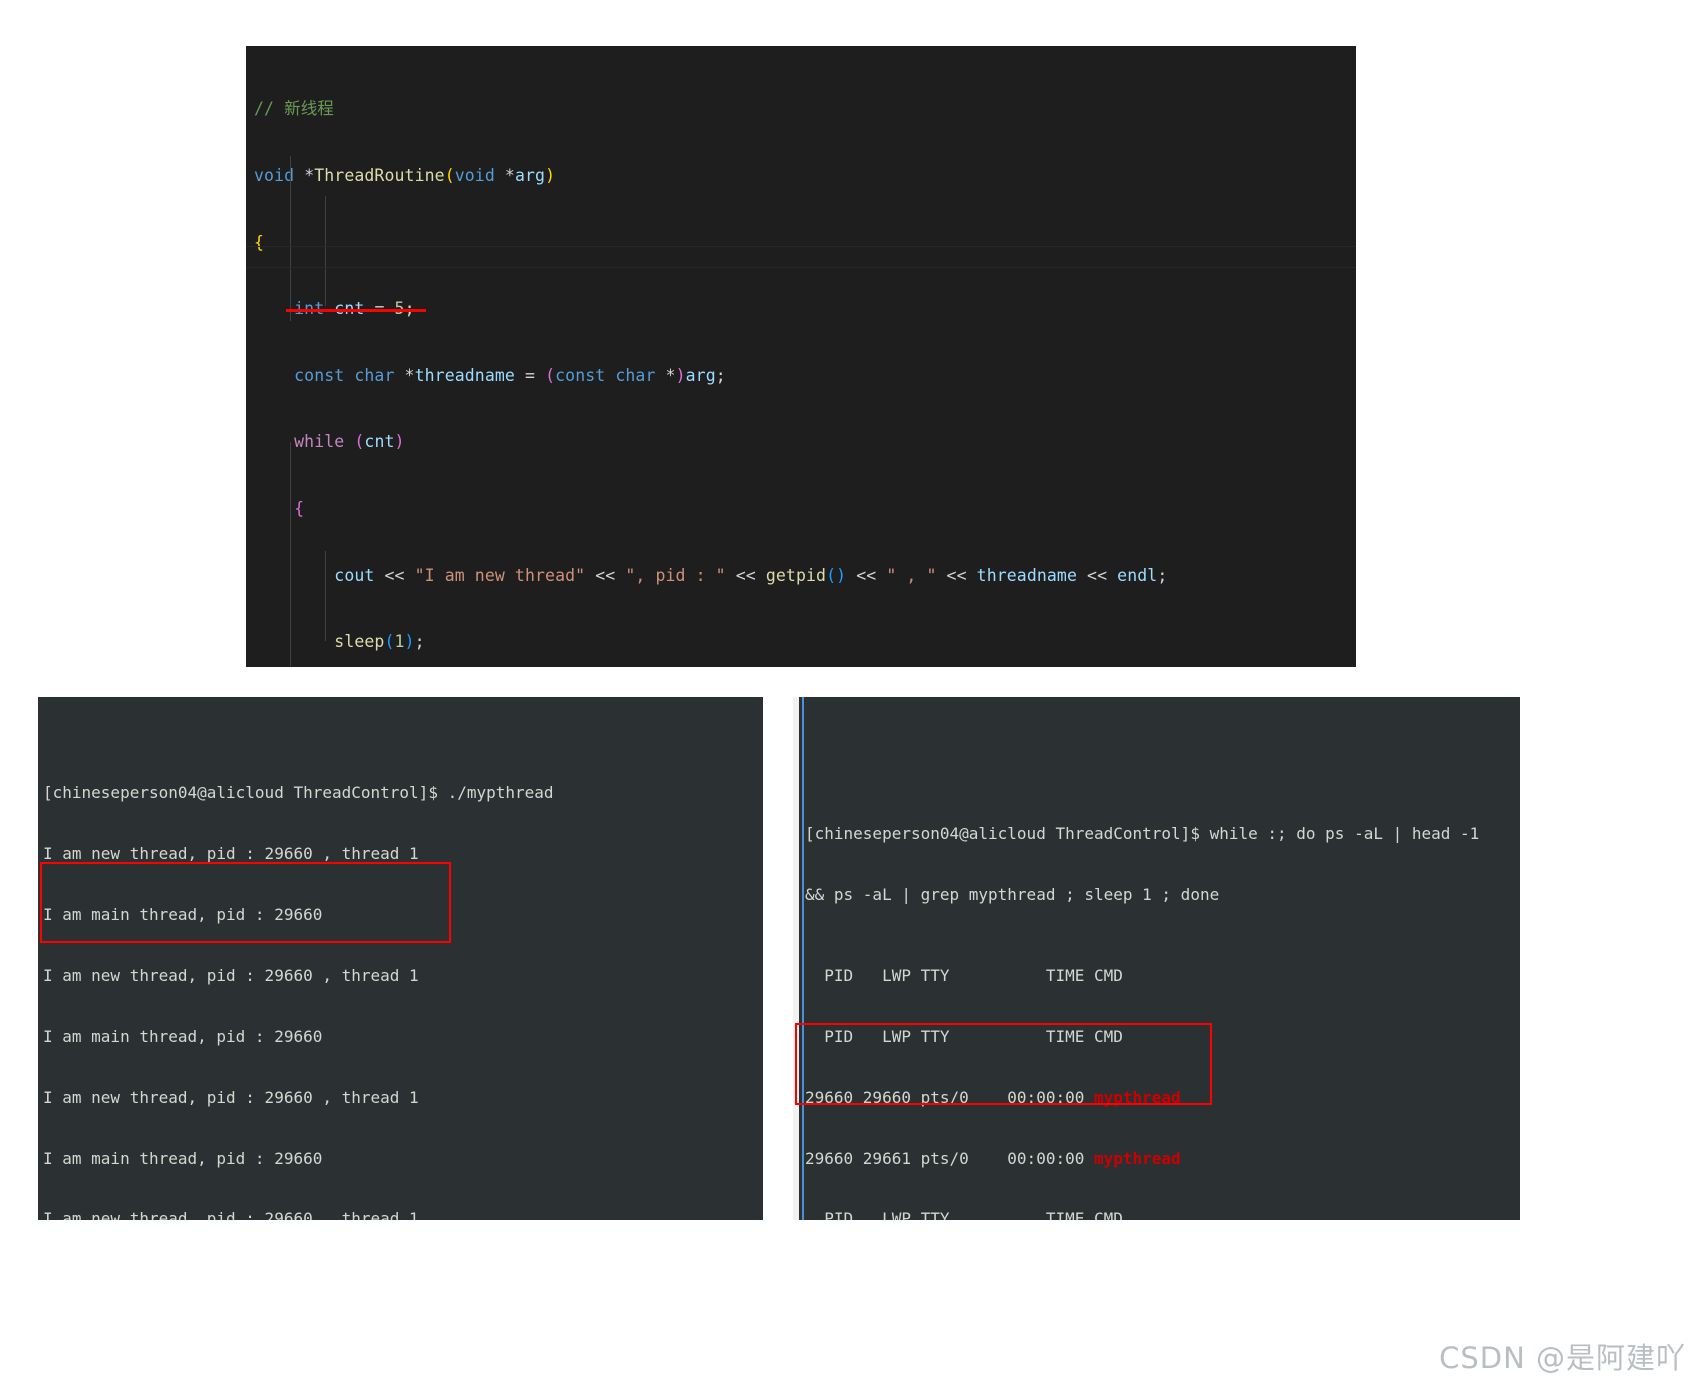  I want to click on terminal-line: 29660 29661 pts/0 00:00:00 mypthread, so click(993, 1158).